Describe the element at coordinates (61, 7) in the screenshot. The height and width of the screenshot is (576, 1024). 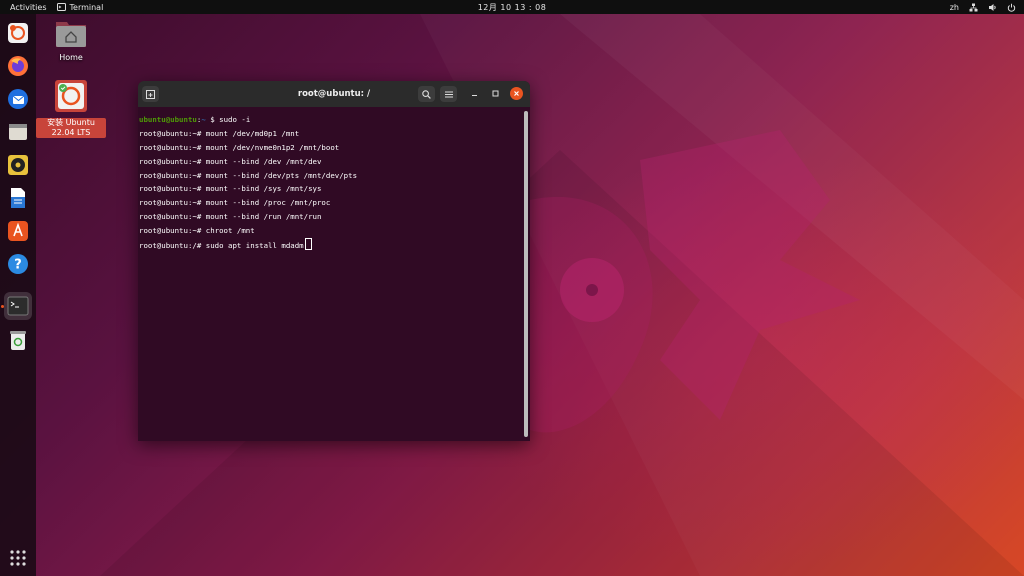
I see `terminal-app-icon` at that location.